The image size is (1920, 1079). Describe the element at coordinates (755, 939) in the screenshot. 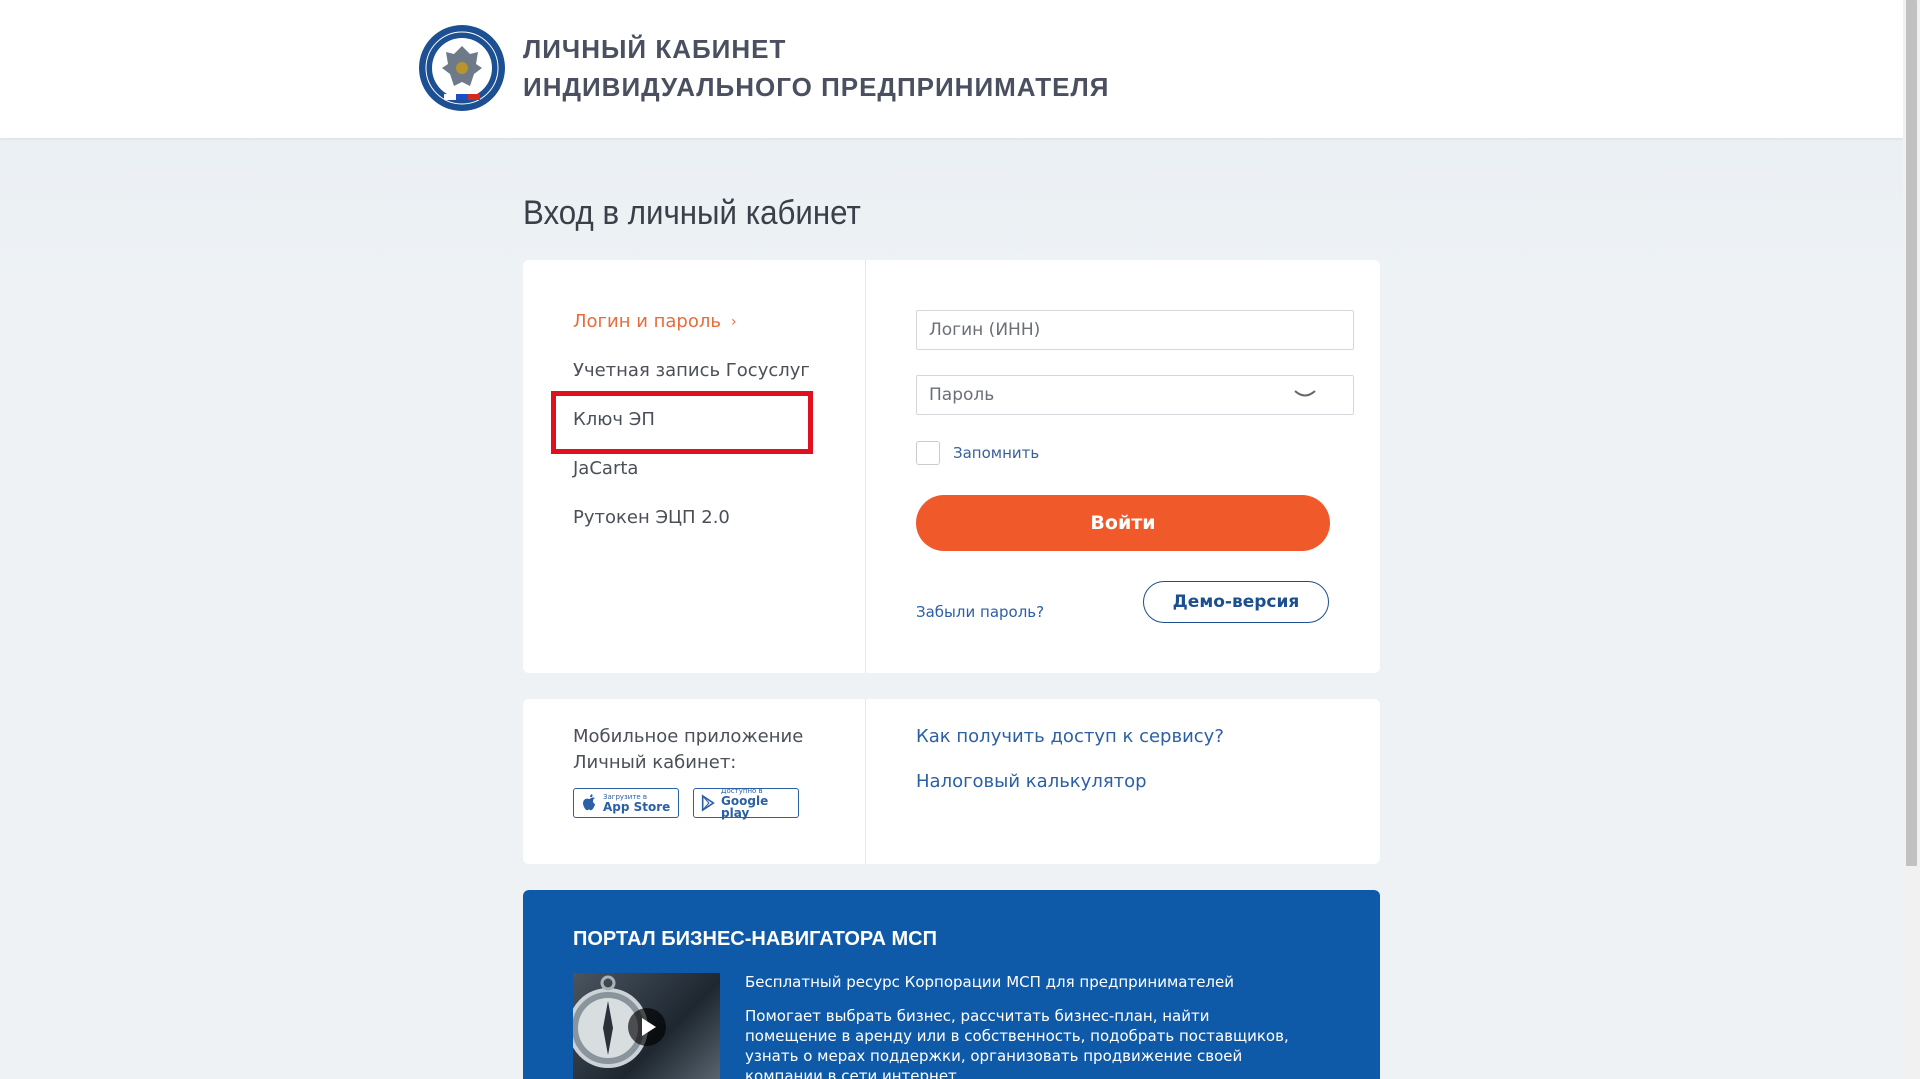

I see `banner-title: ПОРТАЛ БИЗНЕС-НАВИГАТОРА МСП` at that location.